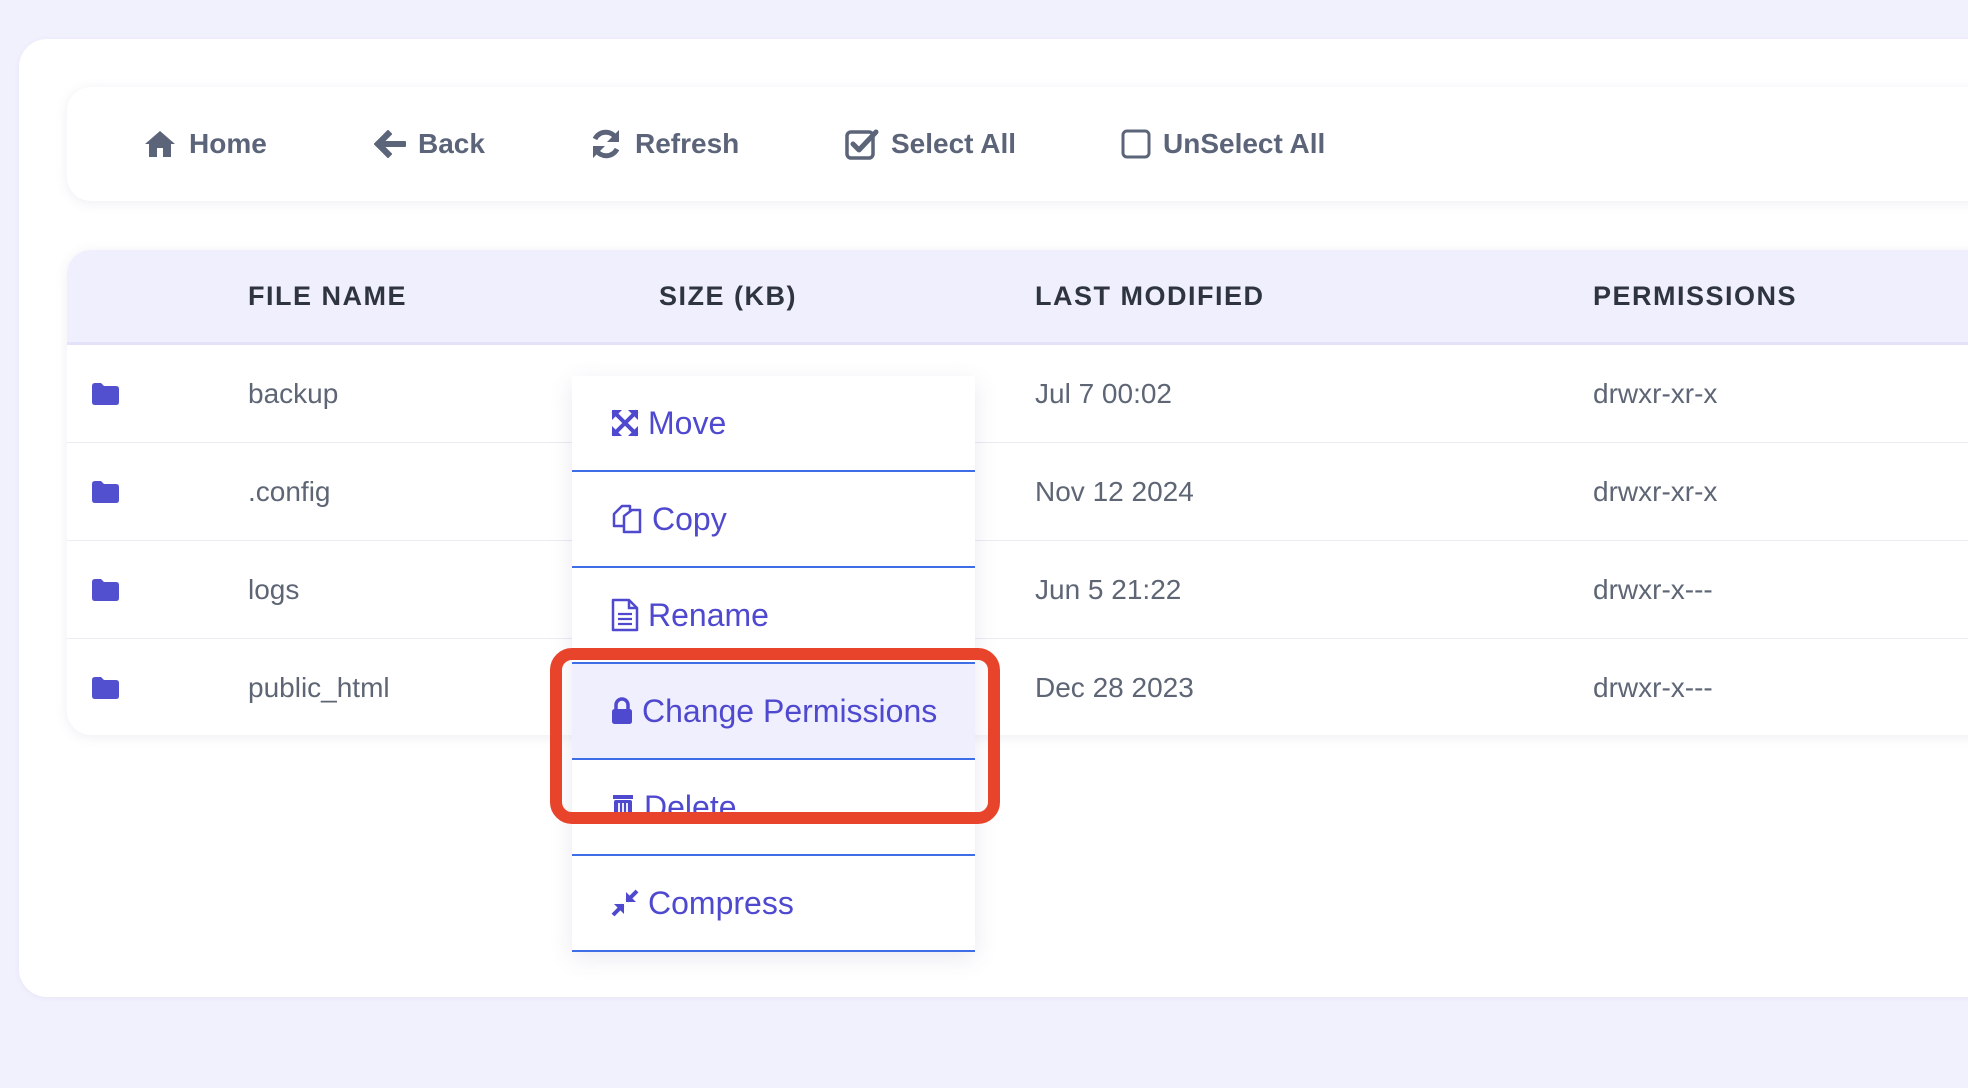 Image resolution: width=1968 pixels, height=1088 pixels. Describe the element at coordinates (623, 807) in the screenshot. I see `trash-icon` at that location.